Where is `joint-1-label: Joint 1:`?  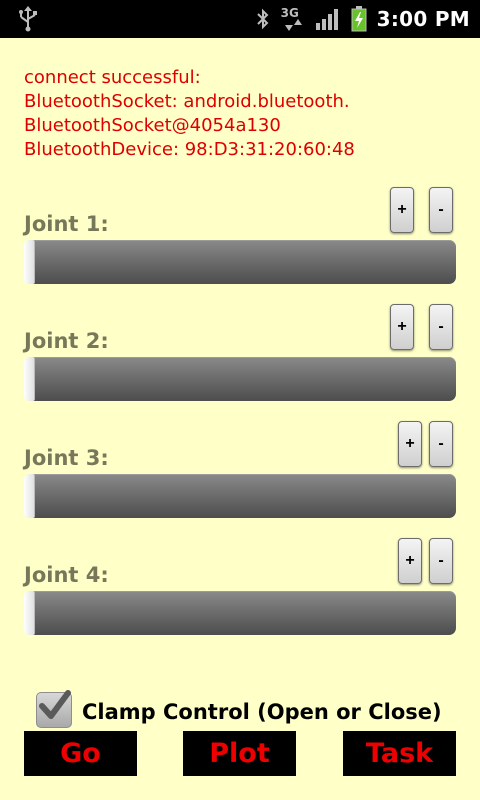 joint-1-label: Joint 1: is located at coordinates (66, 224).